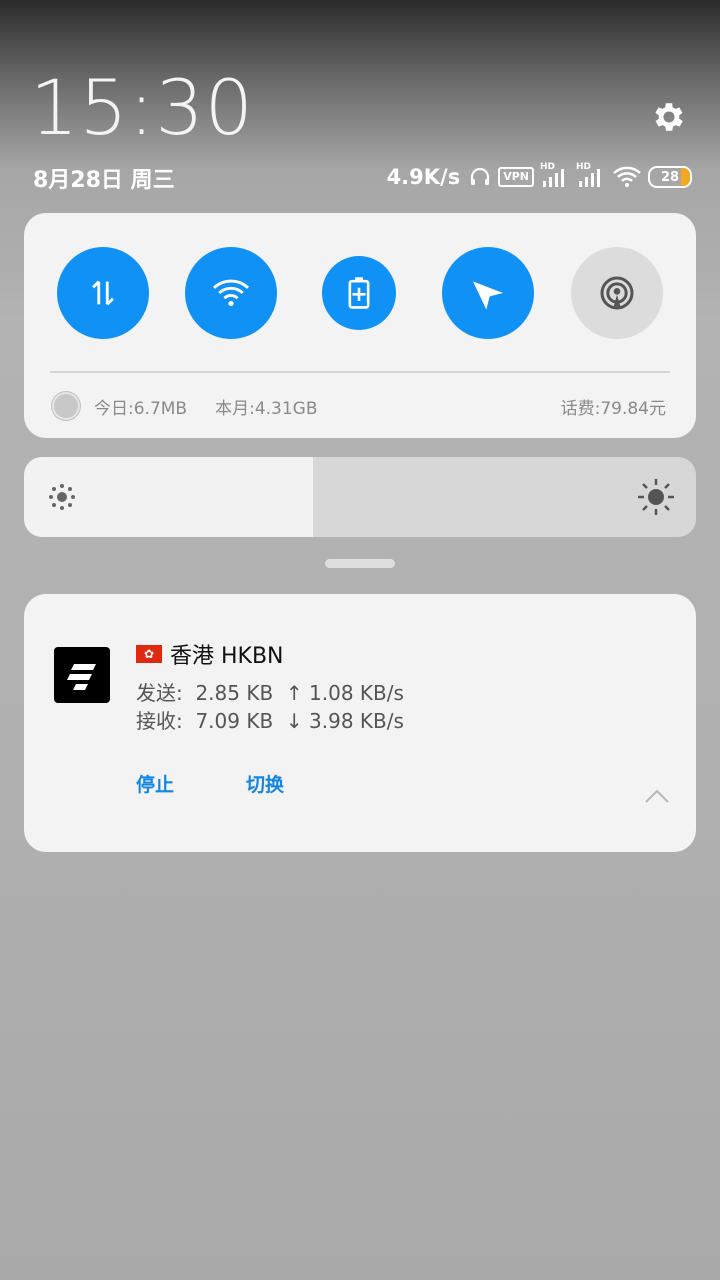 This screenshot has height=1280, width=720. What do you see at coordinates (270, 721) in the screenshot?
I see `received-stats: 接收: 7.09 KB ↓ 3.98 KB/s` at bounding box center [270, 721].